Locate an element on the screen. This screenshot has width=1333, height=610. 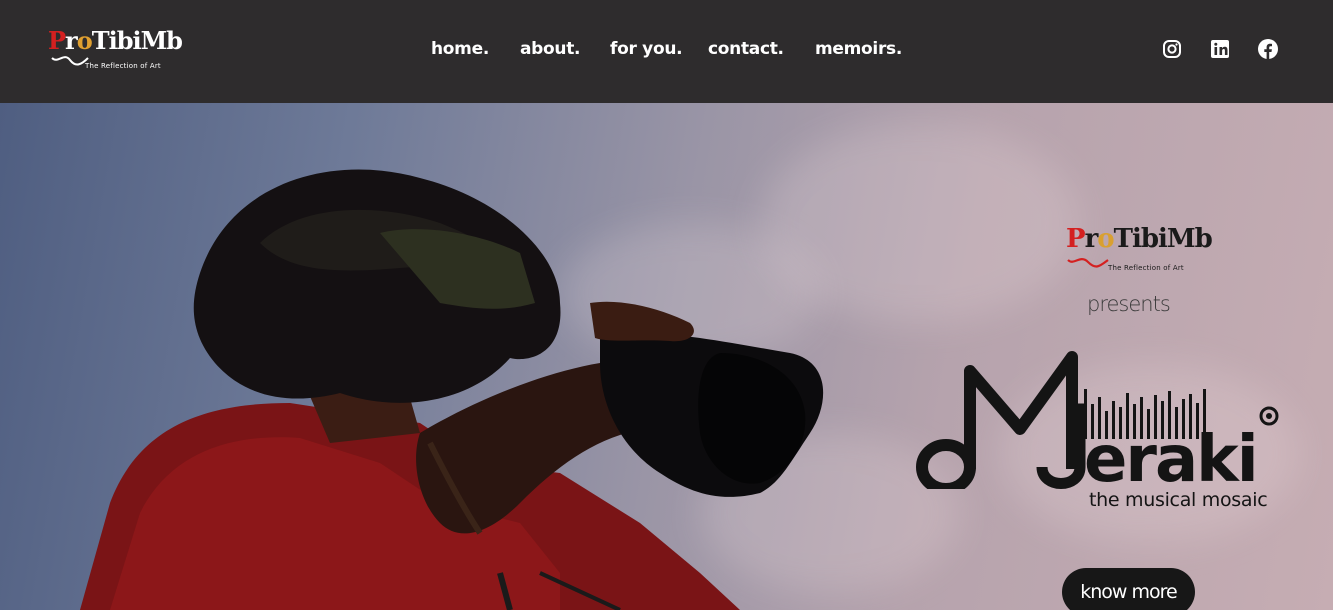
hero-tagline: the musical mosaic is located at coordinates (1178, 500).